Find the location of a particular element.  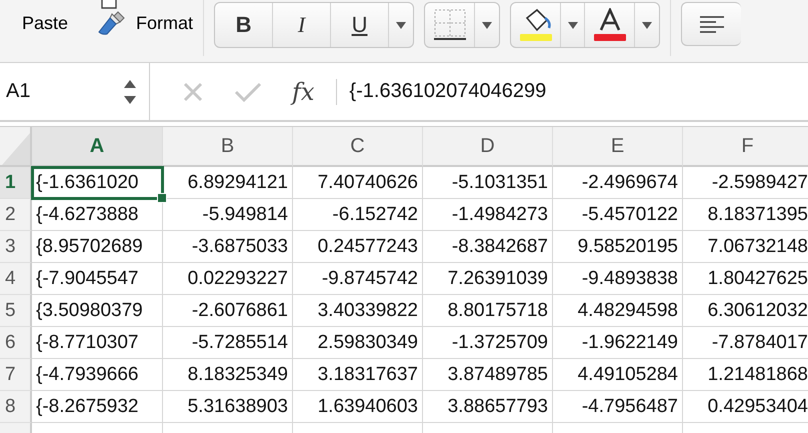

column-header: F is located at coordinates (745, 147).